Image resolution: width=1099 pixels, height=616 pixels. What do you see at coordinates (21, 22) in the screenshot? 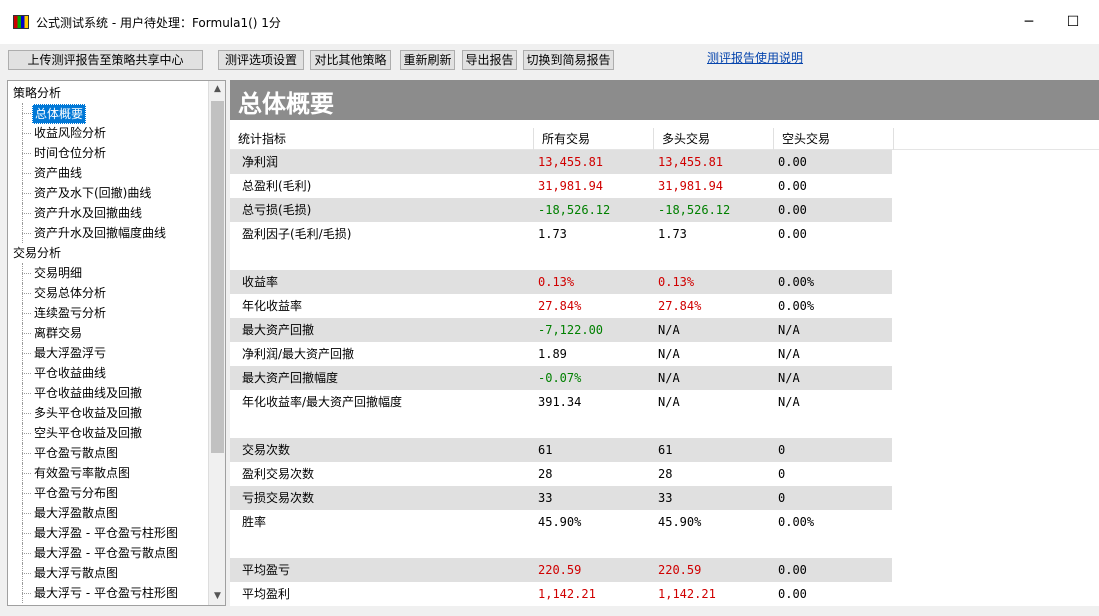
I see `app-icon` at bounding box center [21, 22].